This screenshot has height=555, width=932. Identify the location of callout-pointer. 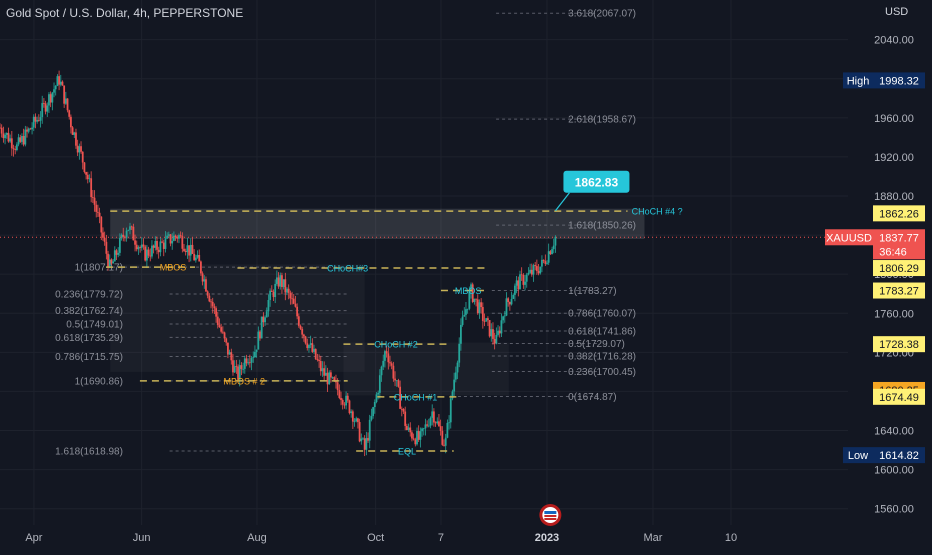
(562, 202).